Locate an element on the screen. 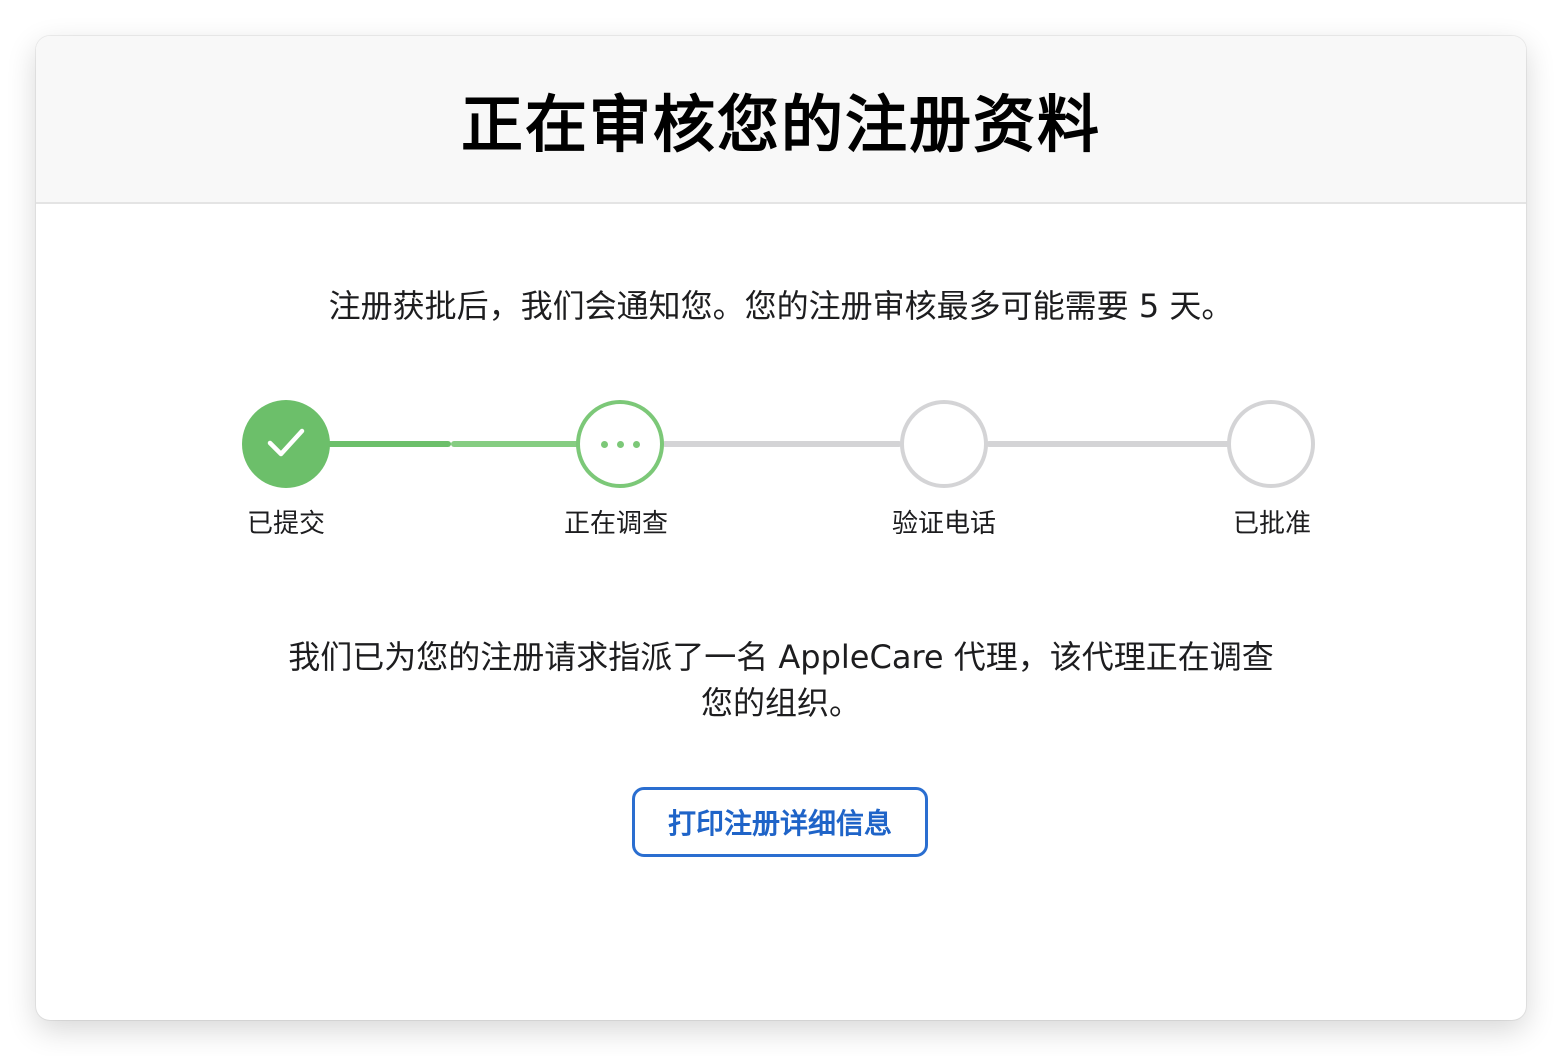 Image resolution: width=1562 pixels, height=1056 pixels. step-circle-investigating is located at coordinates (620, 444).